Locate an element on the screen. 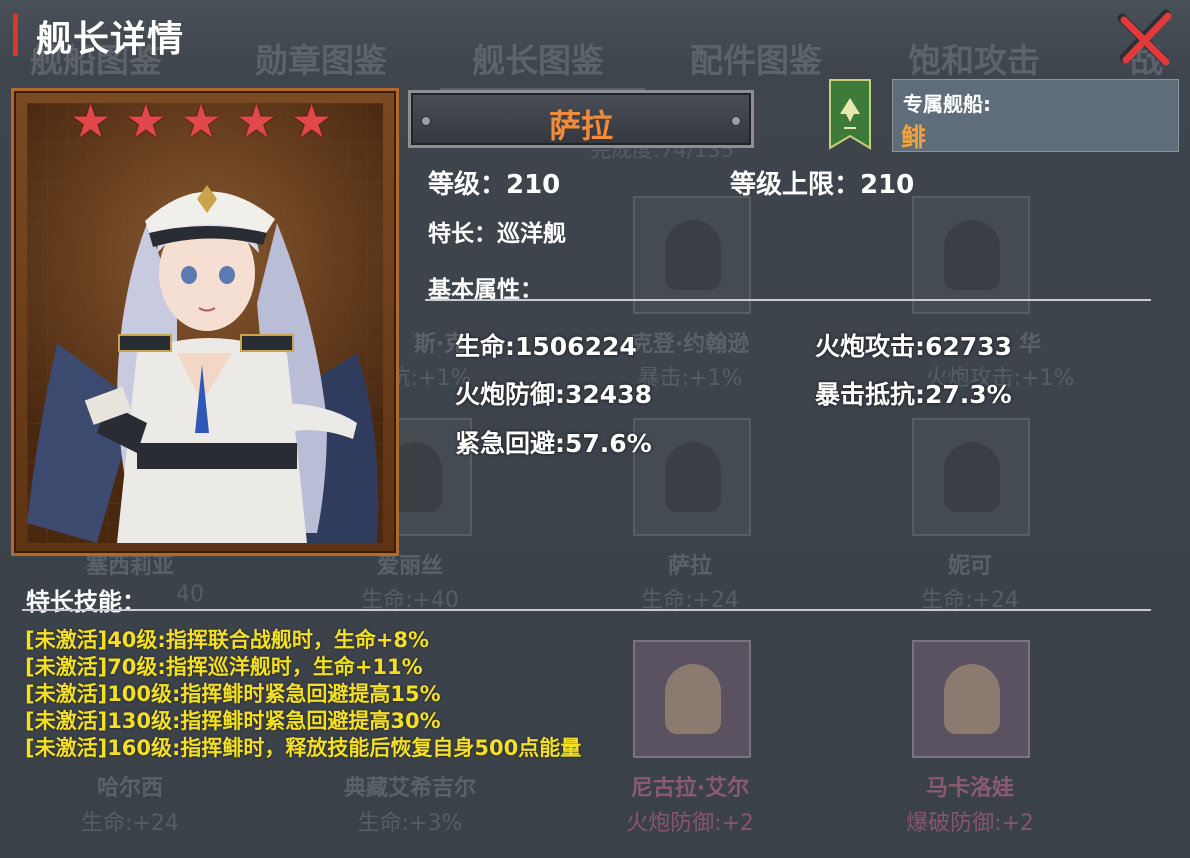 The width and height of the screenshot is (1190, 858). stat-evasion: 紧急回避:57.6% is located at coordinates (553, 443).